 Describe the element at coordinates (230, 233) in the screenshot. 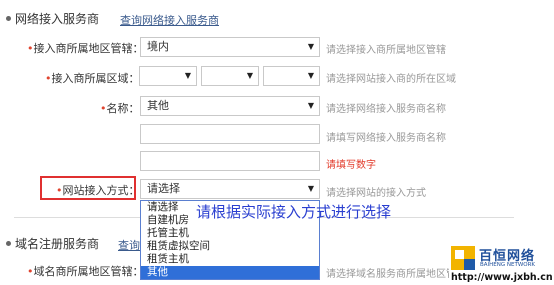

I see `dropdown-option: 托管主机` at that location.